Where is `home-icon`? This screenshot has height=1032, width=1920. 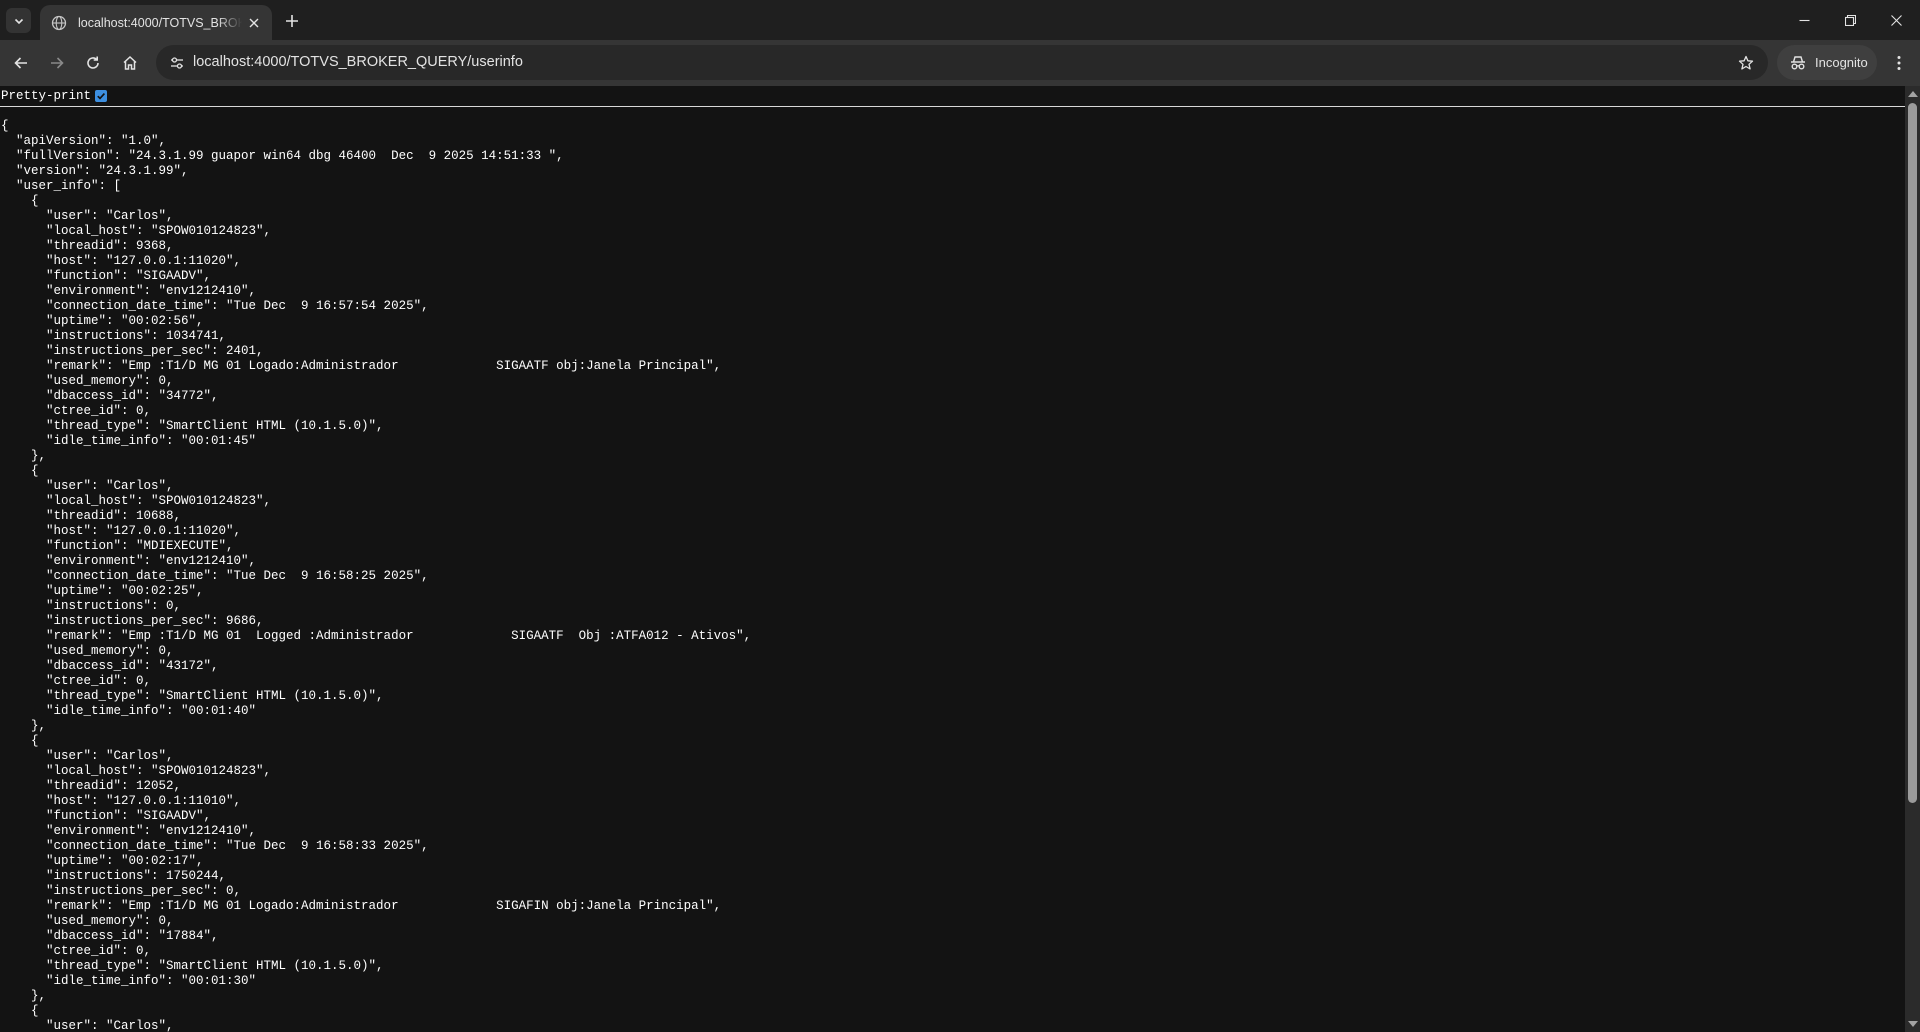 home-icon is located at coordinates (130, 62).